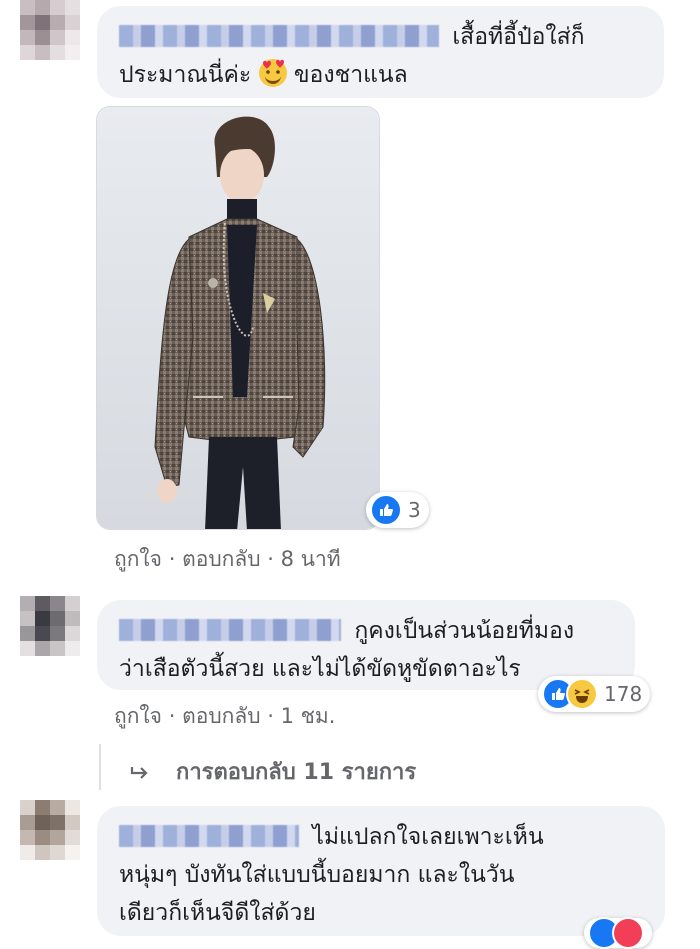  What do you see at coordinates (317, 875) in the screenshot?
I see `comment-text: หนุ่มๆ บังทันใส่แบบนี้บอยมาก และในวัน` at bounding box center [317, 875].